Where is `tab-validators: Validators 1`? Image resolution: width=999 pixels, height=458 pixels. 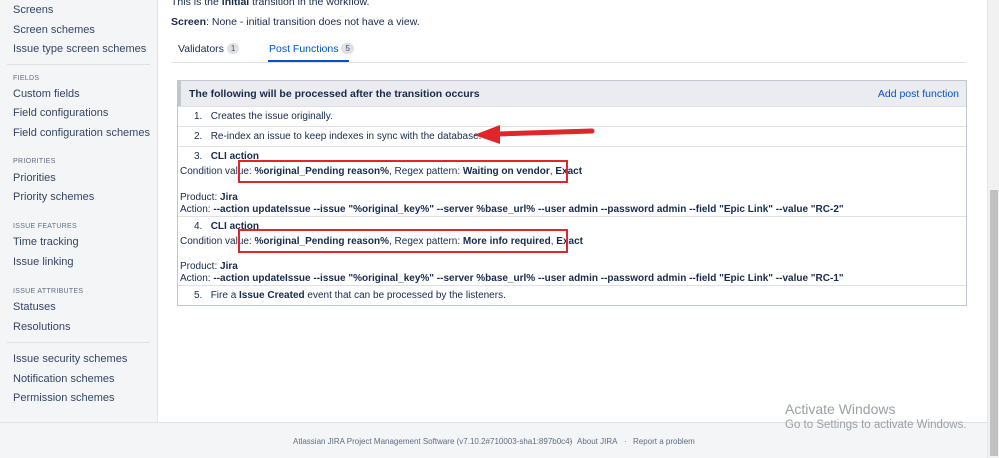
tab-validators: Validators 1 is located at coordinates (209, 49).